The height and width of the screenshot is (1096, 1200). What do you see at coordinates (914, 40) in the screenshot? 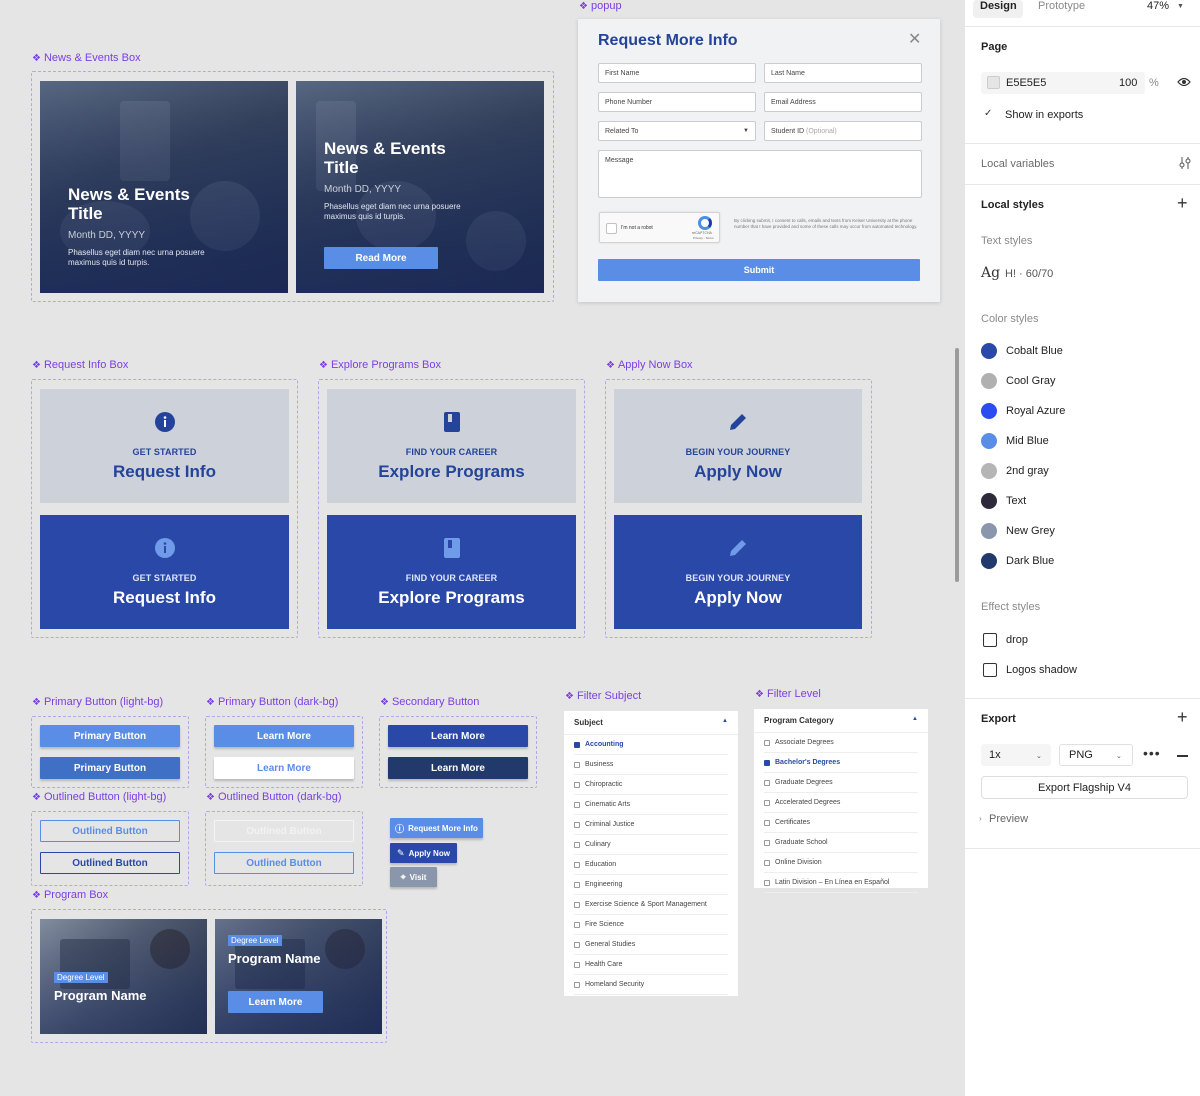
I see `close-icon: ✕` at bounding box center [914, 40].